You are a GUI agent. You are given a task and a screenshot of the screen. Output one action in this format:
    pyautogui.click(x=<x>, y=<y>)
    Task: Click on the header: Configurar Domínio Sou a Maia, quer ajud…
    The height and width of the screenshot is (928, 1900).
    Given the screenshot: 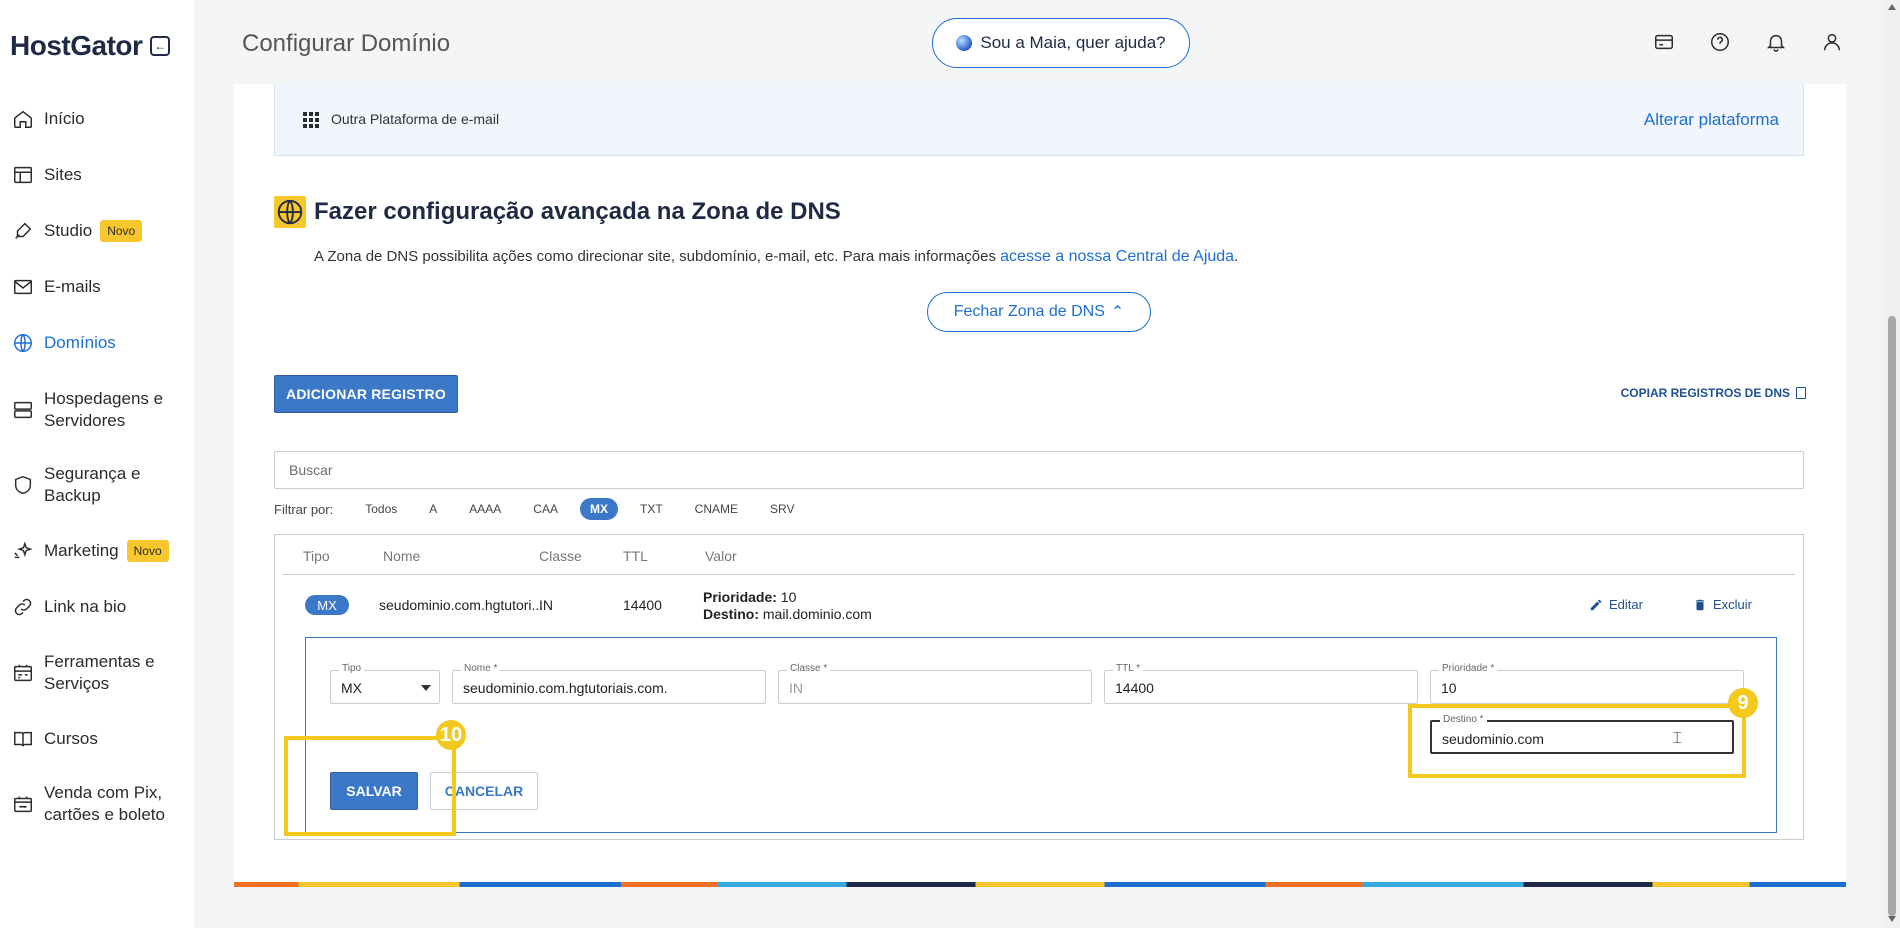 What is the action you would take?
    pyautogui.click(x=1039, y=42)
    